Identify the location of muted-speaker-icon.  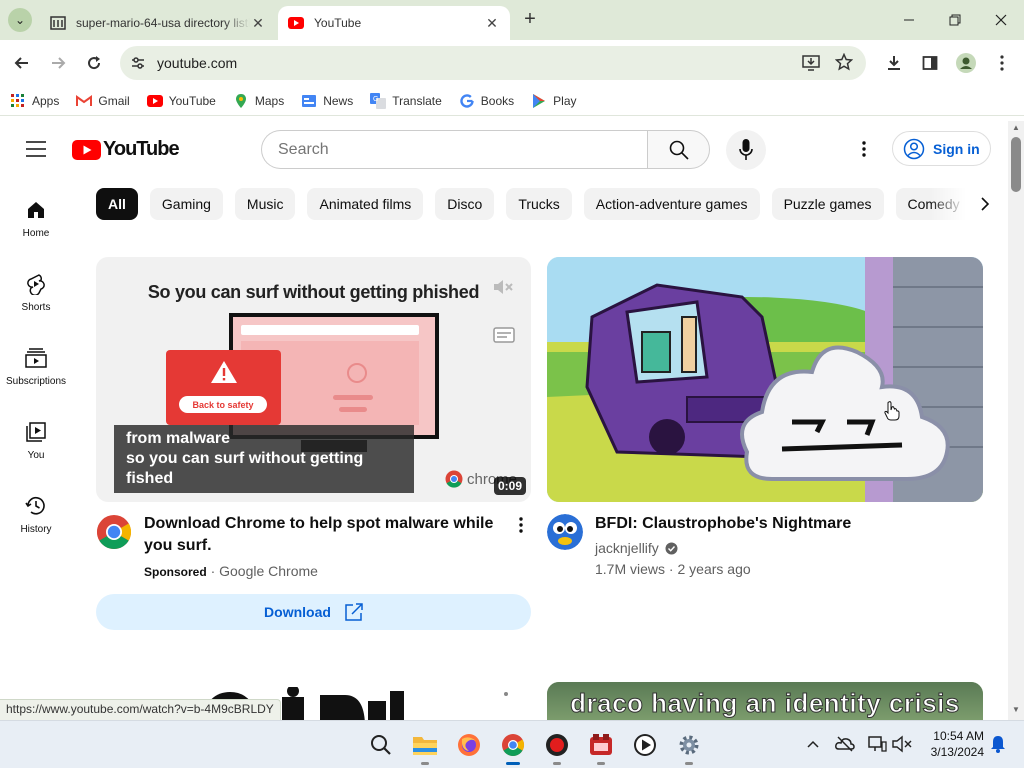
(503, 289).